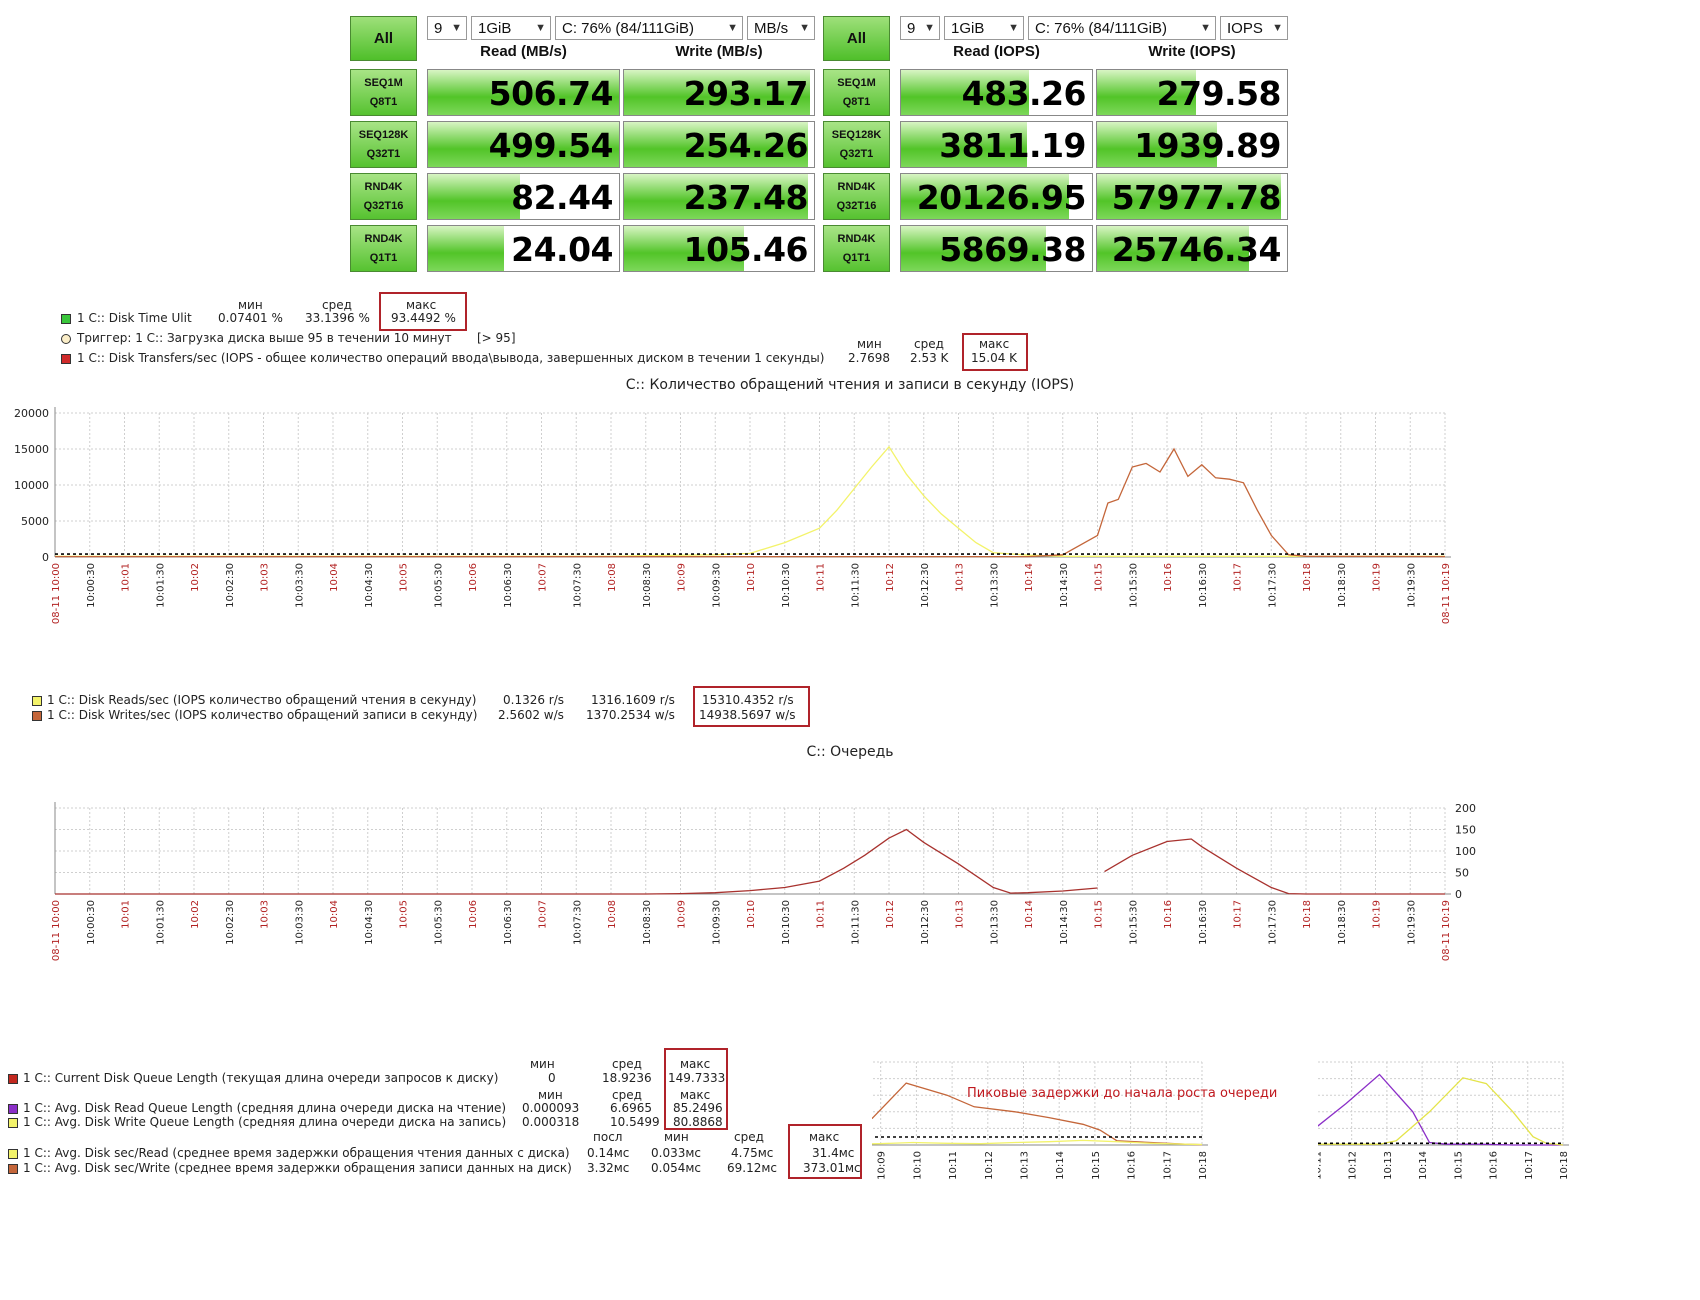 This screenshot has height=1300, width=1700. I want to click on legend-writes-min: 2.5602 w/s, so click(531, 715).